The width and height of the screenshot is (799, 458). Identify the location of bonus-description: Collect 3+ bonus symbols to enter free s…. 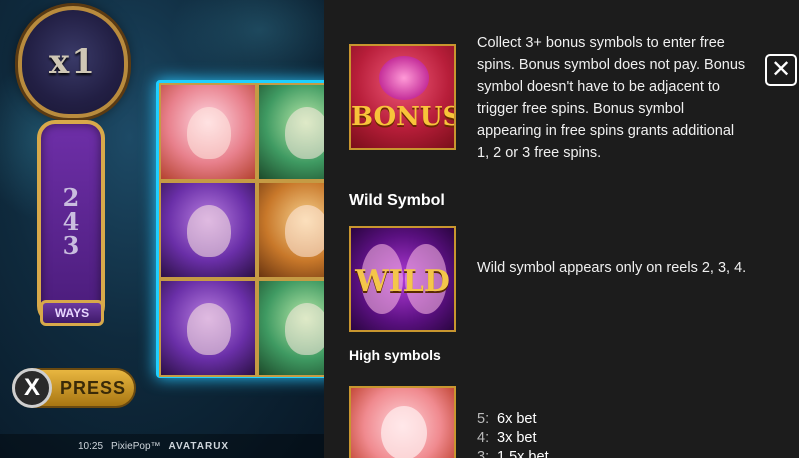
(611, 98).